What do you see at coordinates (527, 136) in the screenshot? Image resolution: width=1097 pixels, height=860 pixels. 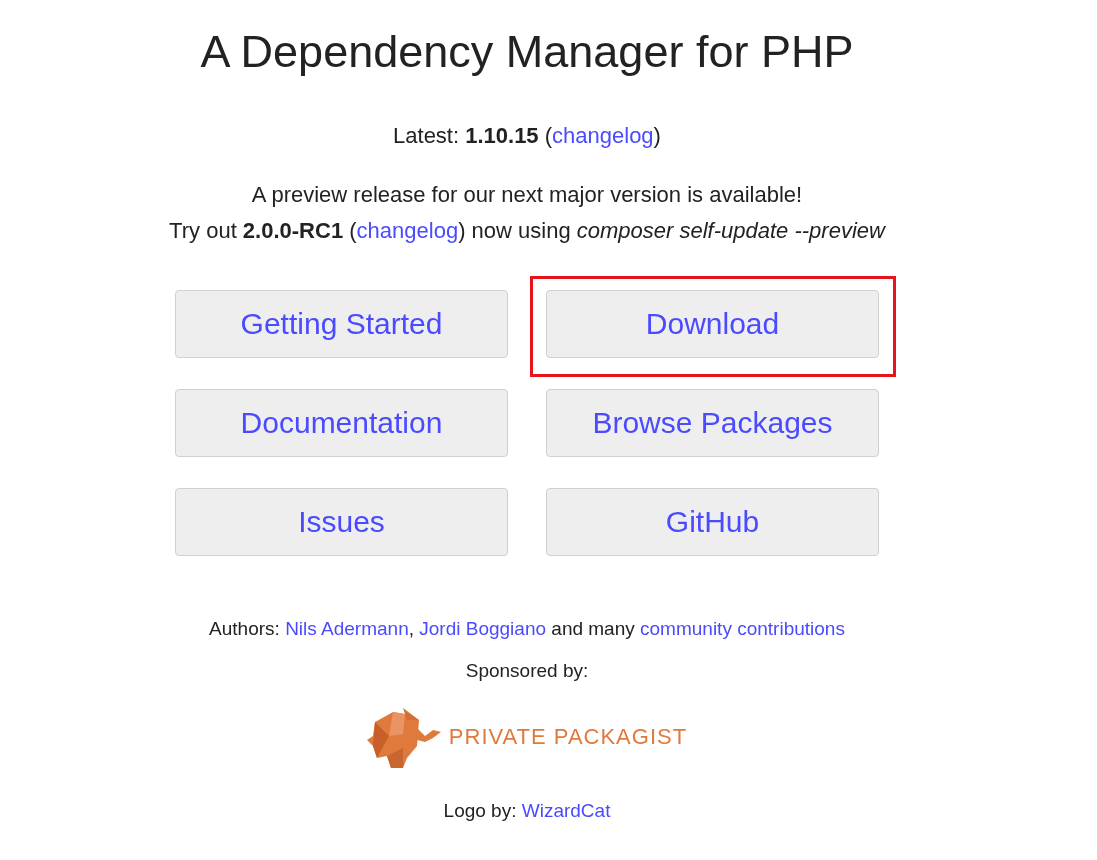 I see `latest-version-text: Latest: 1.10.15 (changelog)` at bounding box center [527, 136].